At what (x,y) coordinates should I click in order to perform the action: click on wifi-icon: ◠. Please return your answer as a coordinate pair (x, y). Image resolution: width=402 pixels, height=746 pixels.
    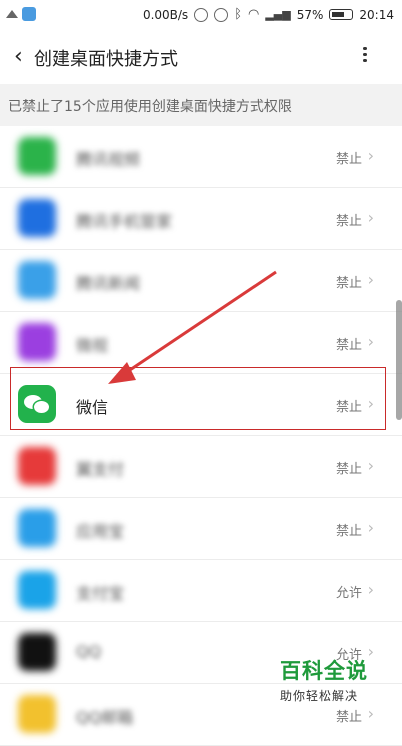
    Looking at the image, I should click on (254, 14).